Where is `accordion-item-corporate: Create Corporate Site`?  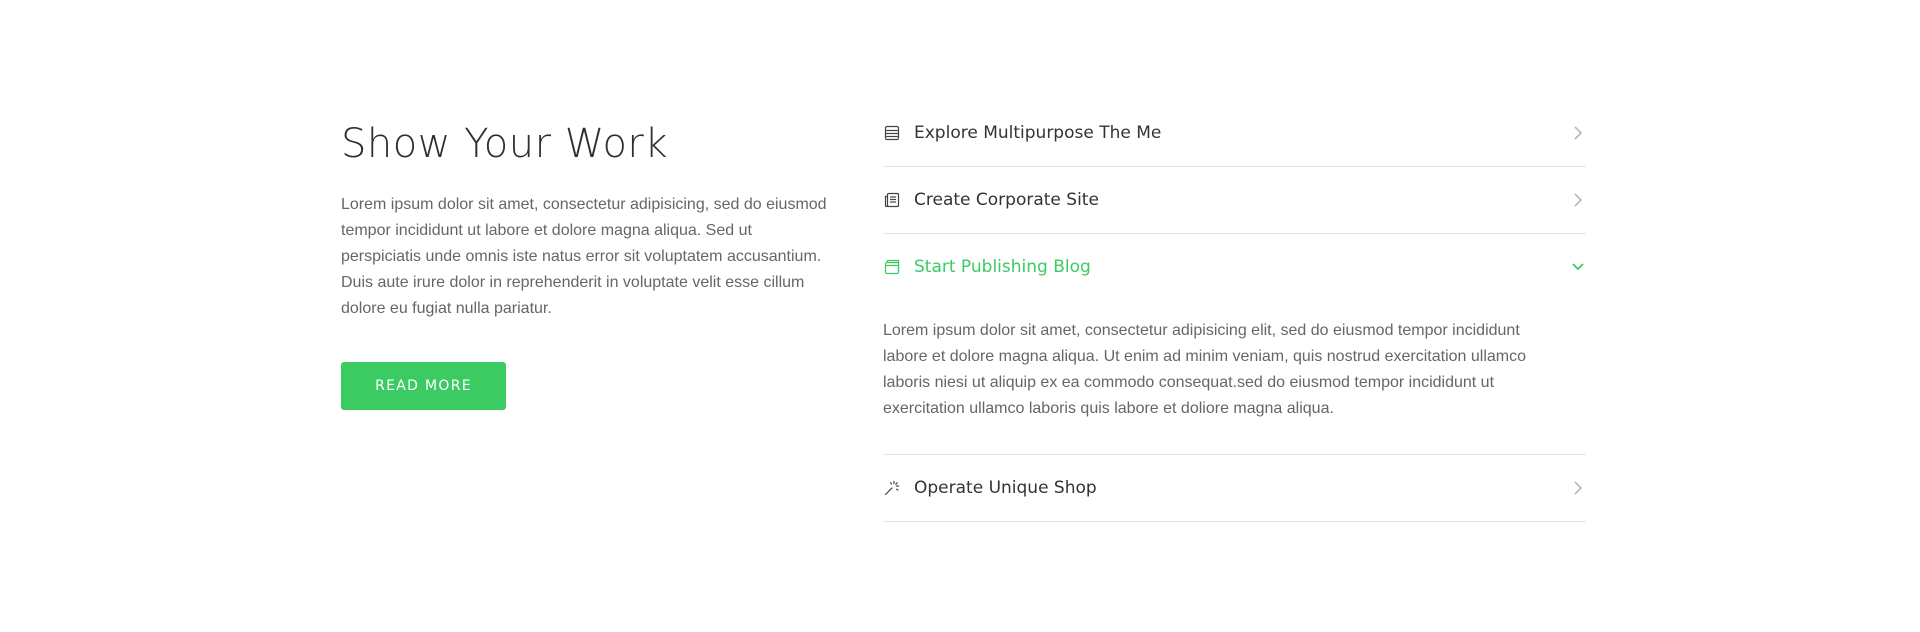 accordion-item-corporate: Create Corporate Site is located at coordinates (1234, 200).